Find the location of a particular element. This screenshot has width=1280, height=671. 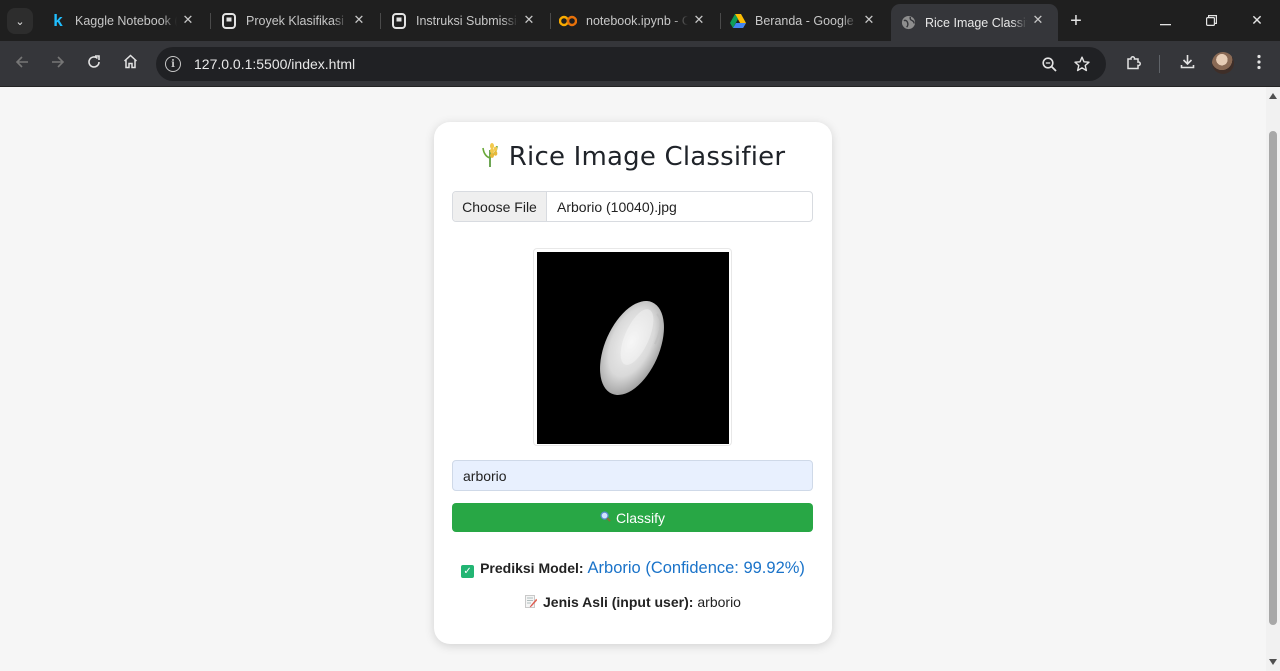

image-preview is located at coordinates (632, 347).